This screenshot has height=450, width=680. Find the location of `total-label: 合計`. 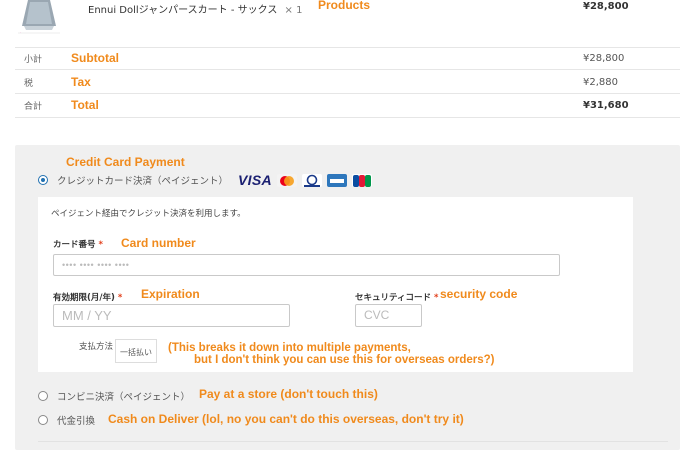

total-label: 合計 is located at coordinates (33, 107).